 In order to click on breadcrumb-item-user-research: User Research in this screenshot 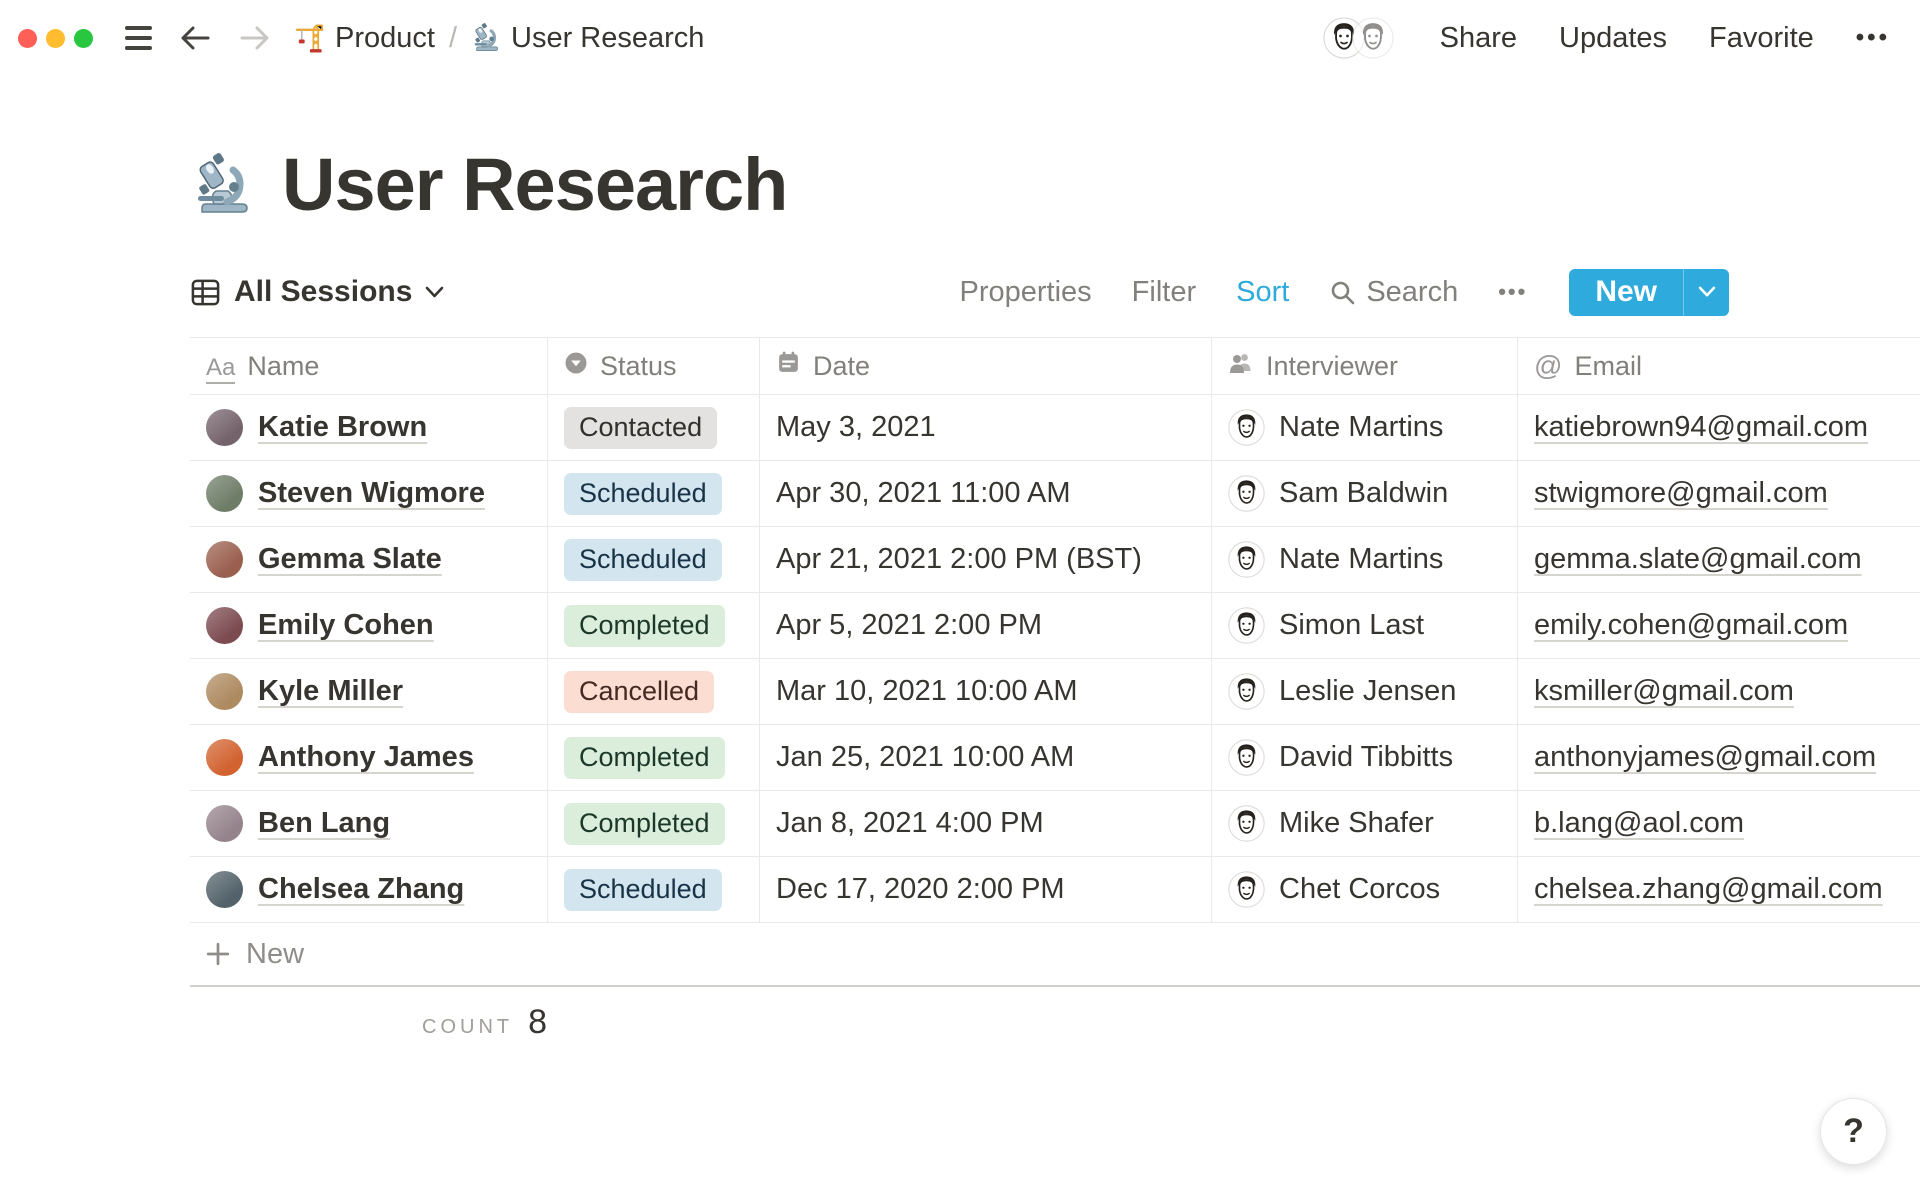, I will do `click(587, 38)`.